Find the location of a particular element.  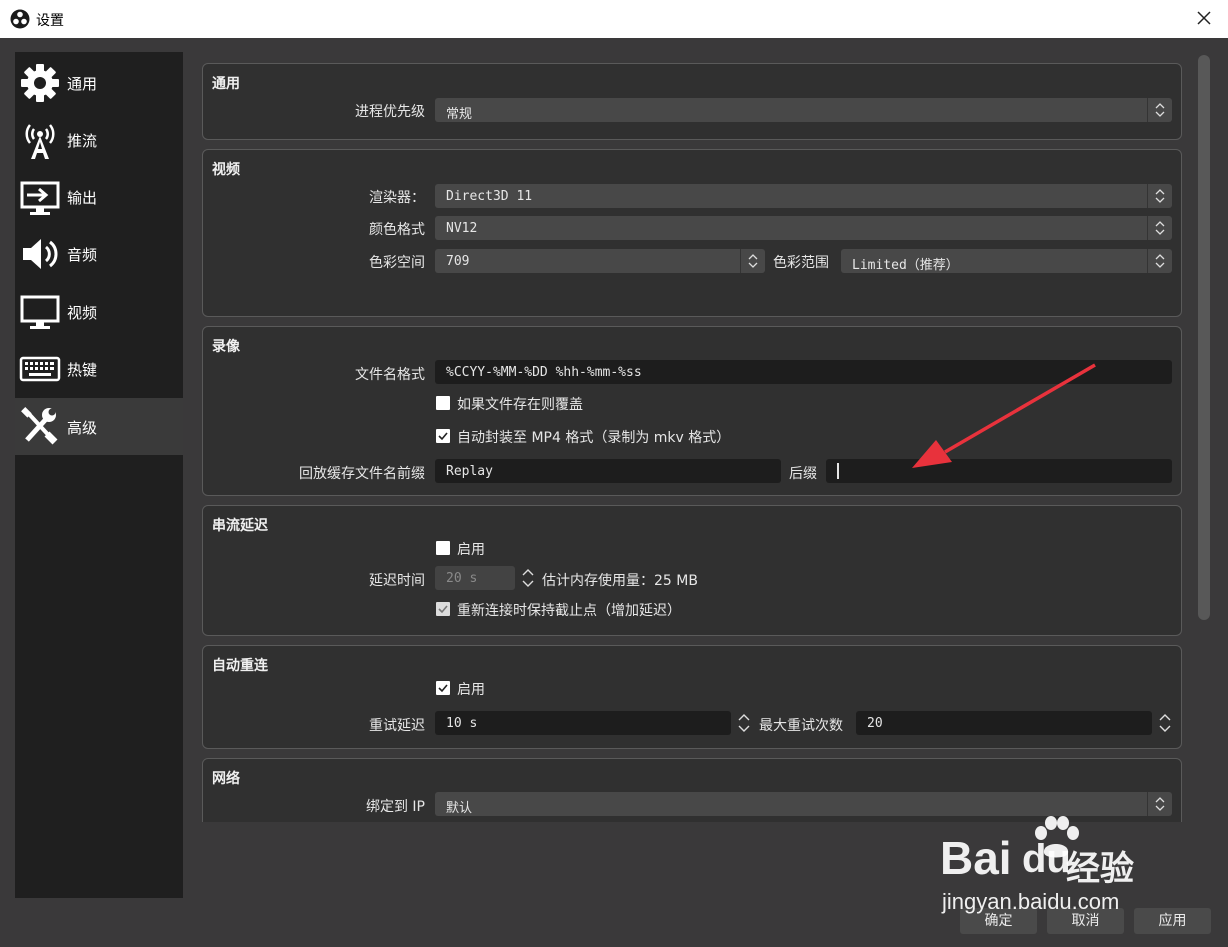

process-priority-select: 常规 is located at coordinates (803, 110).